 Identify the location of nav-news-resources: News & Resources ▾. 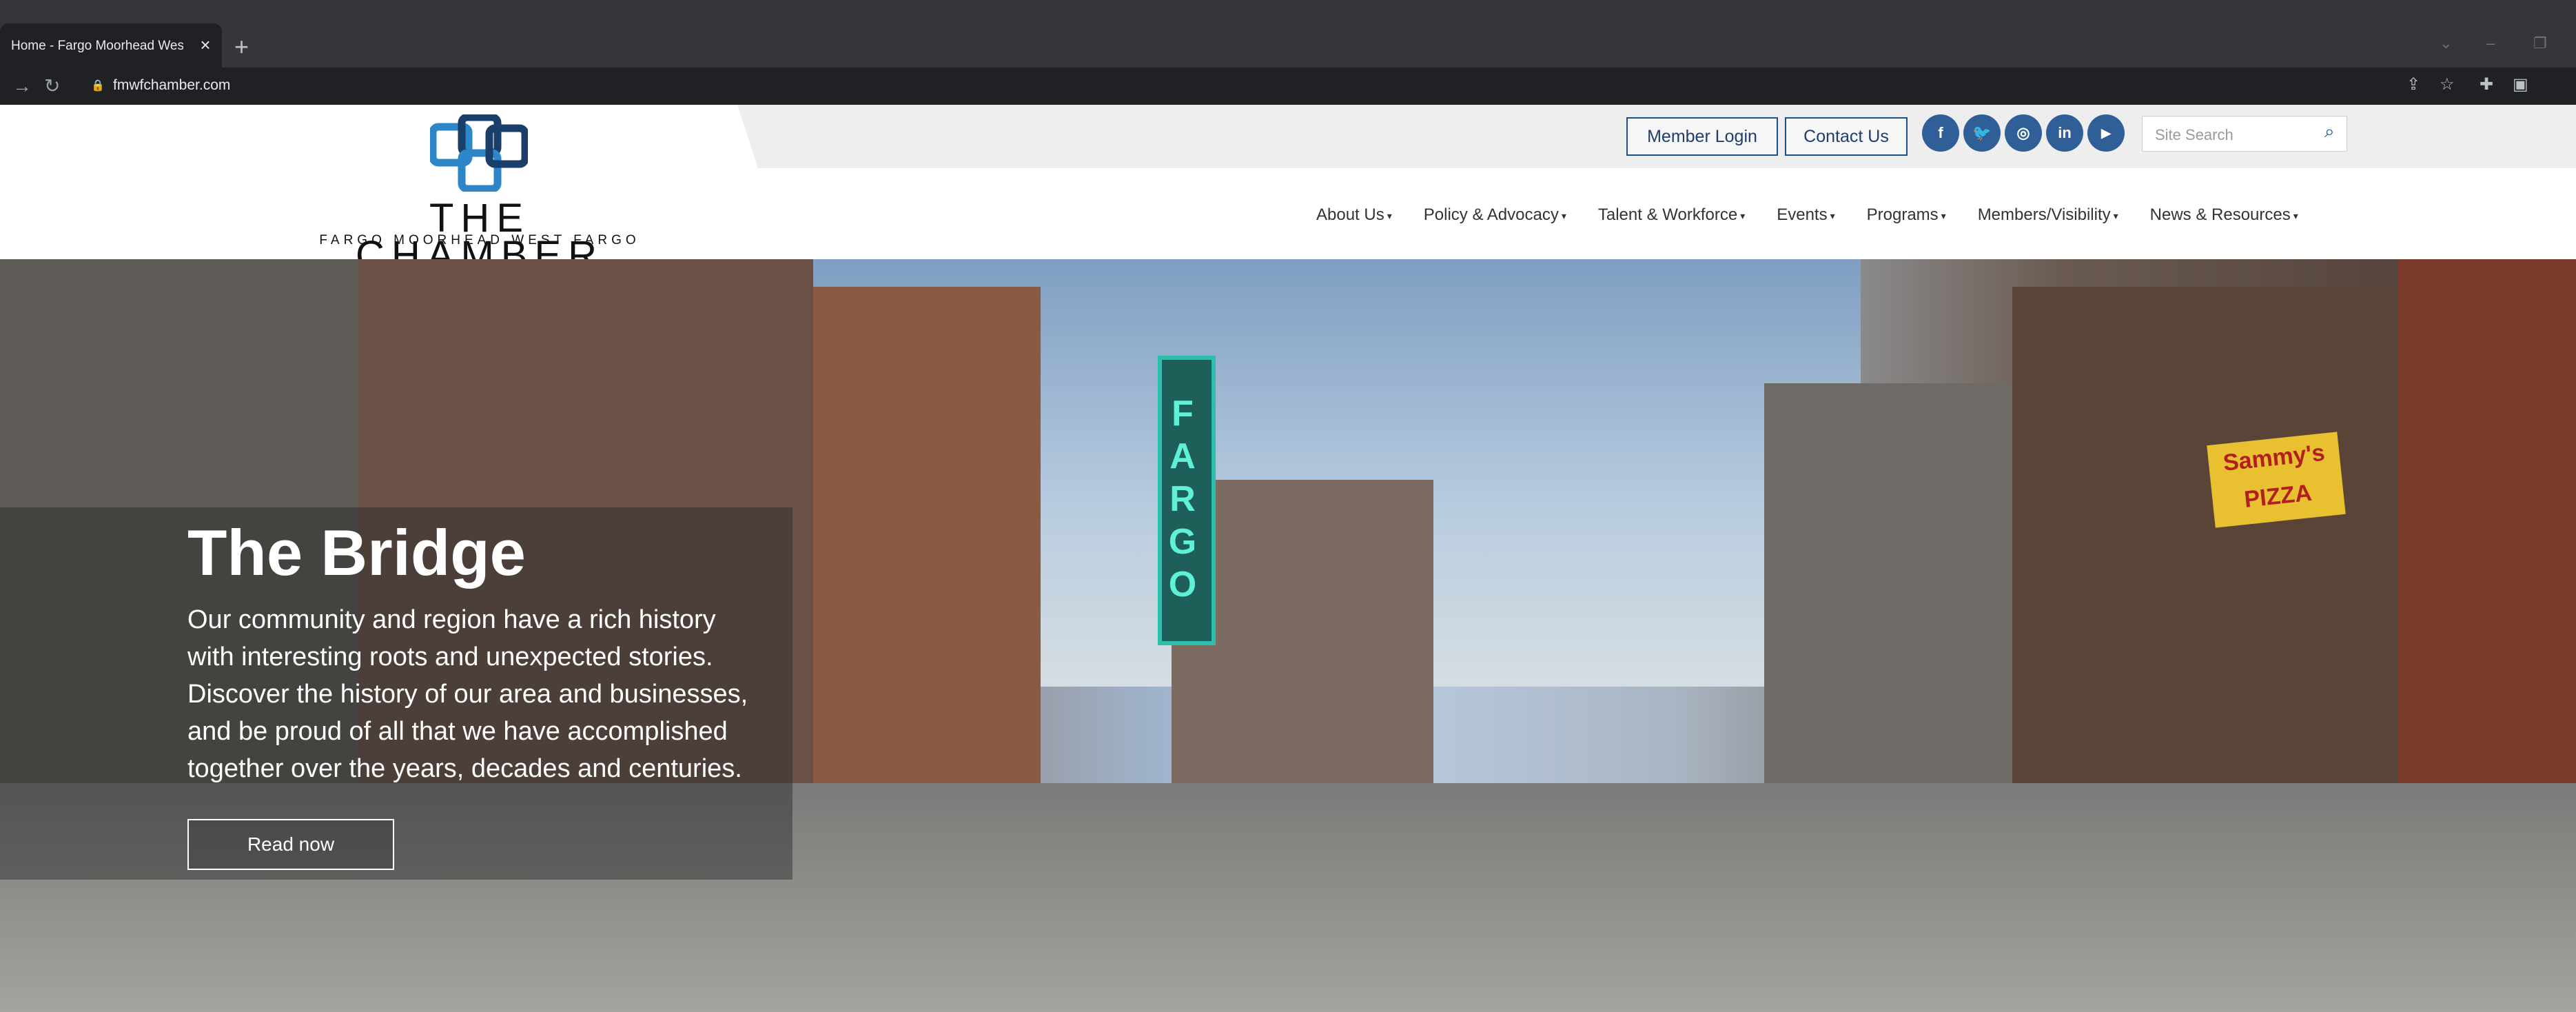
(2224, 215).